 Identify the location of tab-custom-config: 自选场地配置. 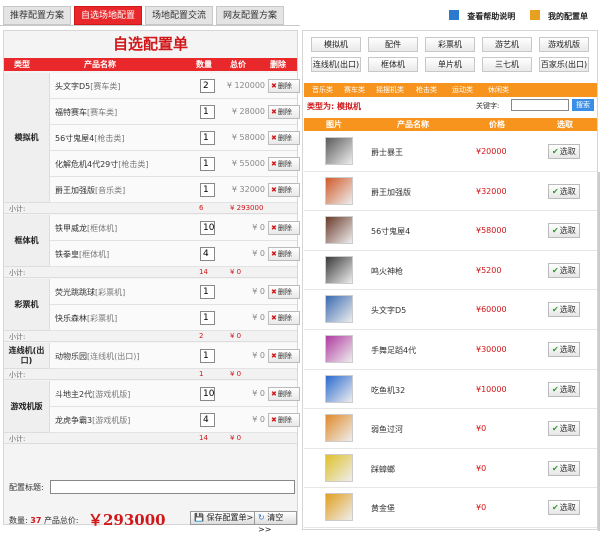
(108, 15).